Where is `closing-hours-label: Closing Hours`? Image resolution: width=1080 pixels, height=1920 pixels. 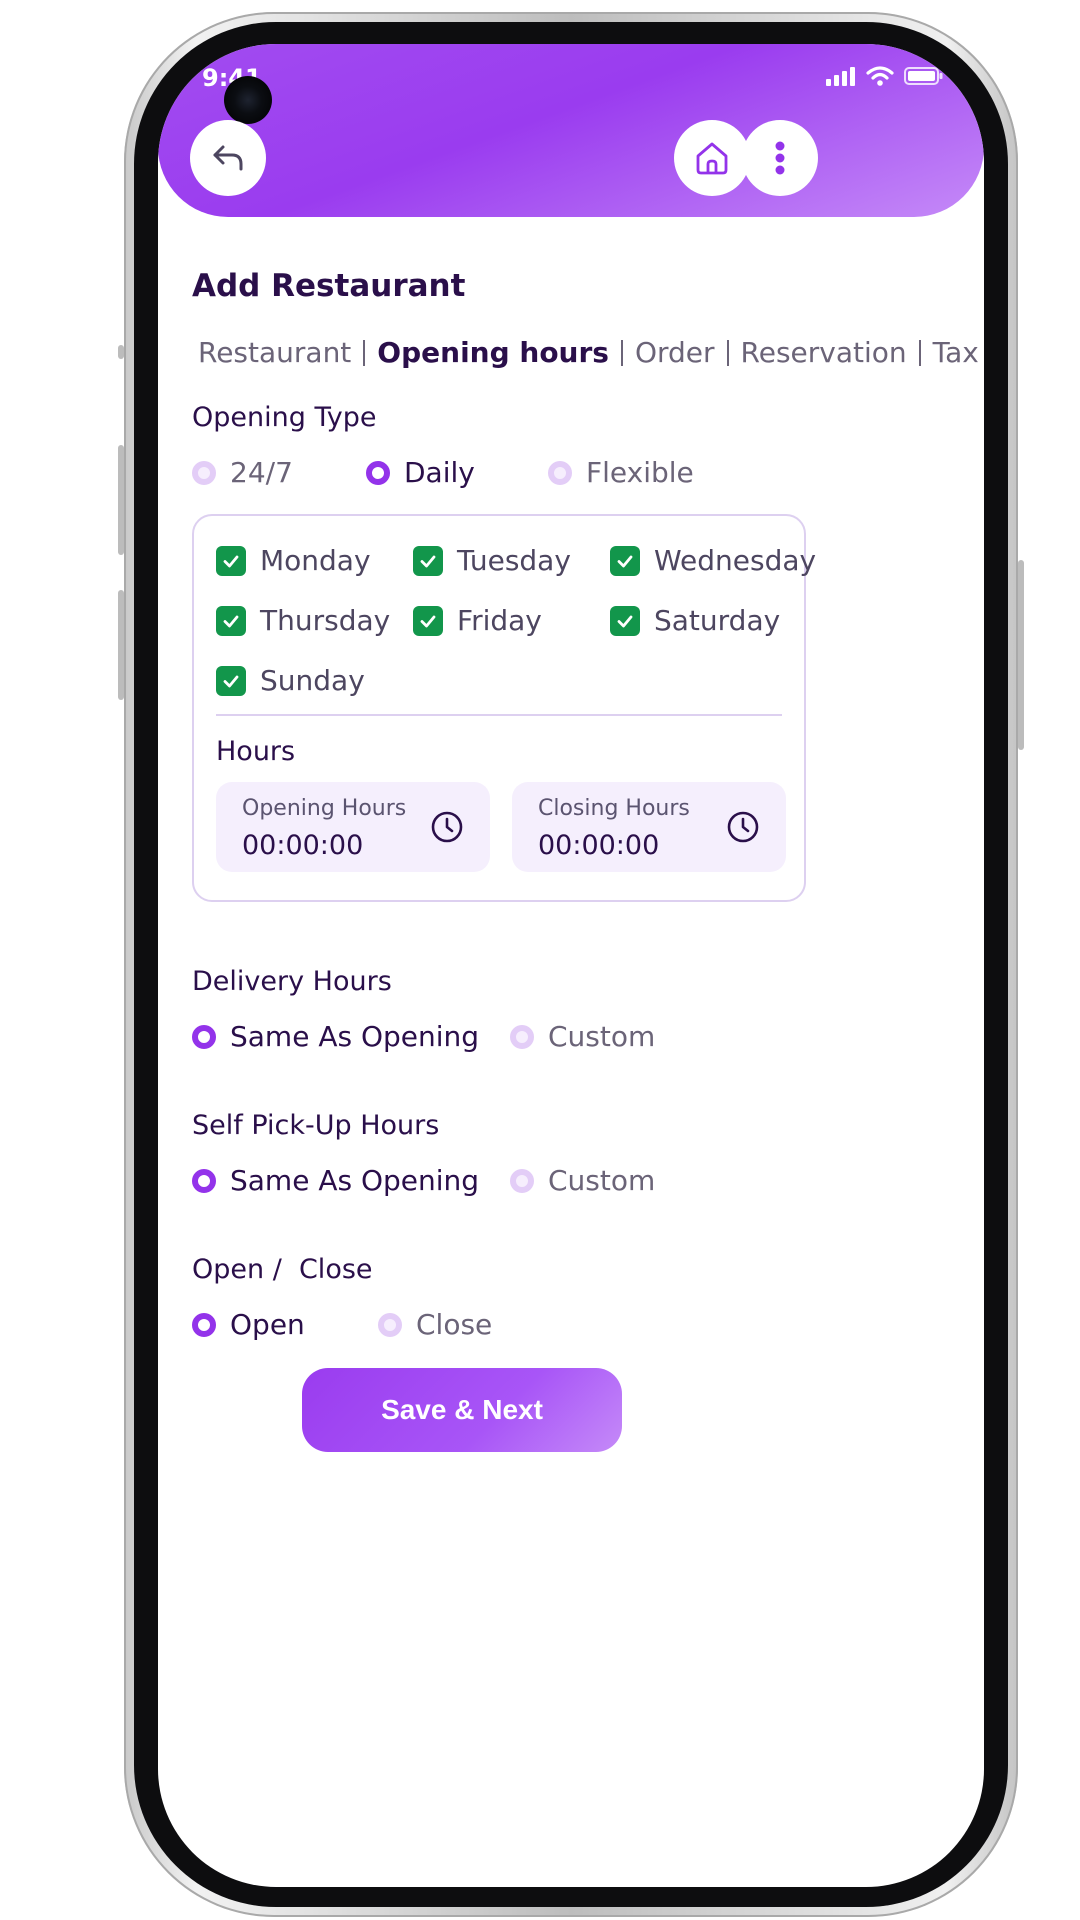 closing-hours-label: Closing Hours is located at coordinates (614, 808).